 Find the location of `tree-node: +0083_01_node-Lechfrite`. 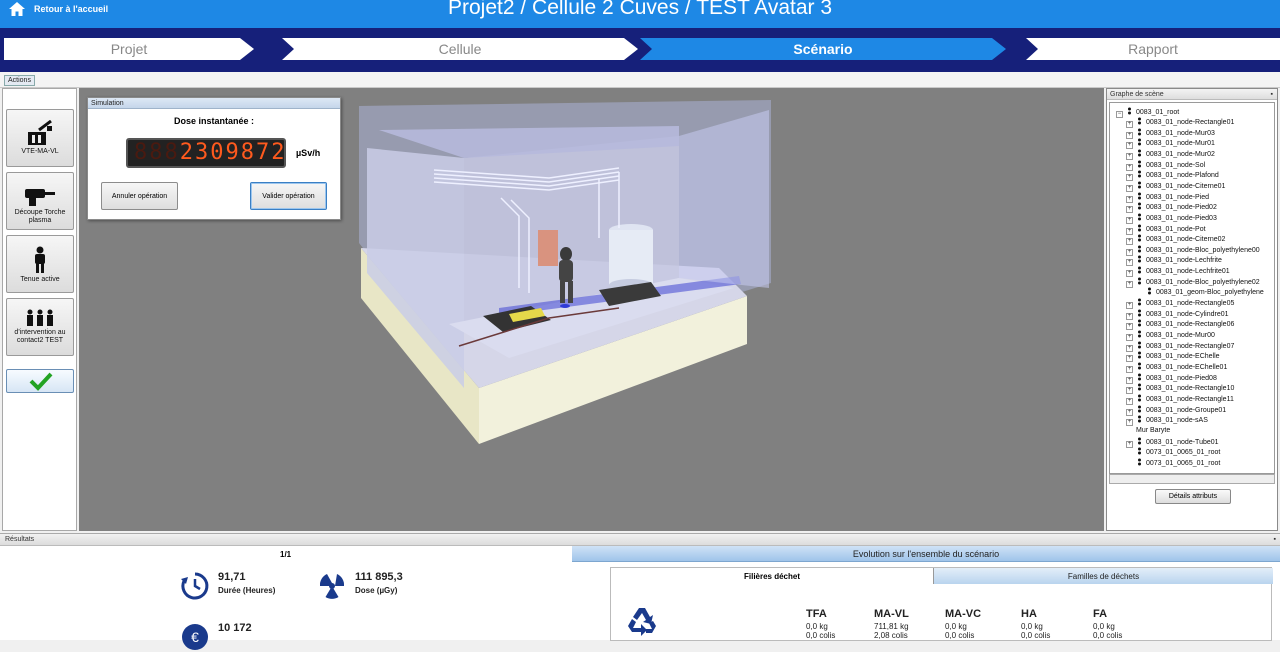

tree-node: +0083_01_node-Lechfrite is located at coordinates (1174, 261).